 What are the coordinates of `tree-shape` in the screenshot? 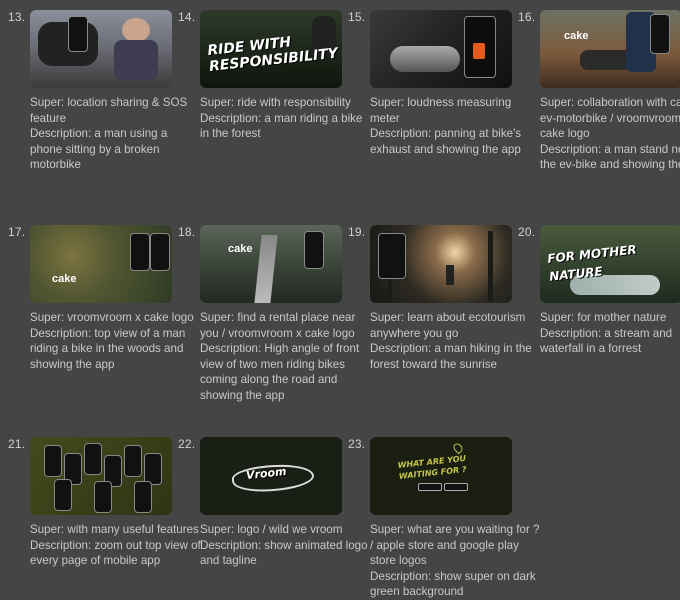 It's located at (490, 266).